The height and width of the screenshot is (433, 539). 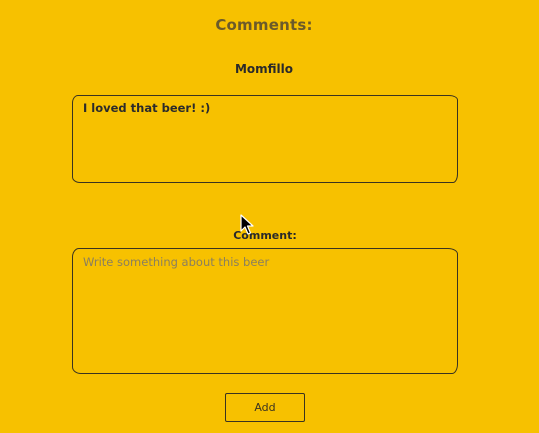 I want to click on comment-author: Momfillo, so click(x=264, y=69).